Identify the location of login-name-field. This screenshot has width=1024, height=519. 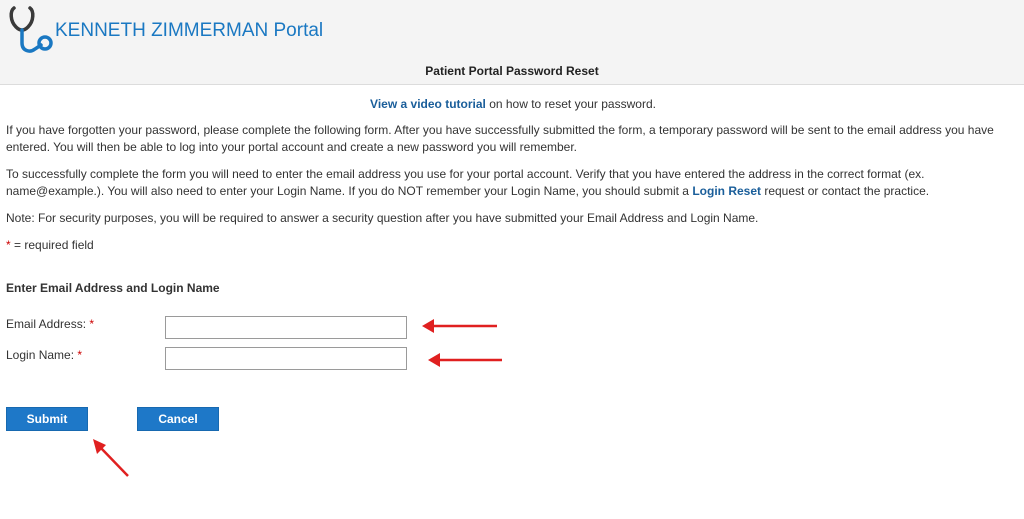
(286, 358).